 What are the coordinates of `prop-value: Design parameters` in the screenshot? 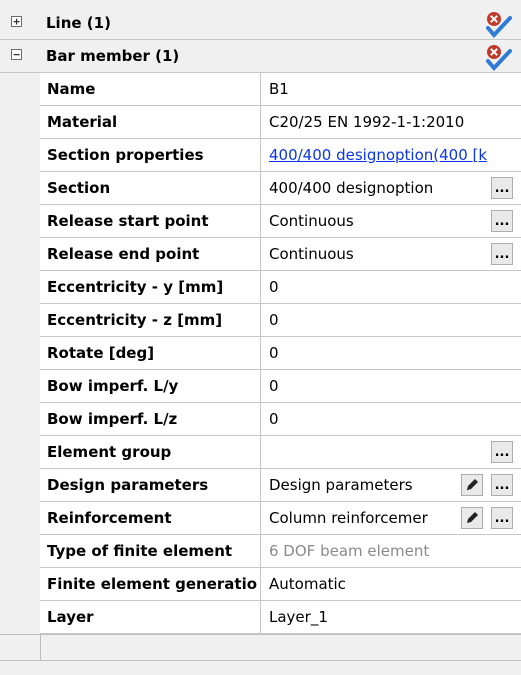 It's located at (359, 485).